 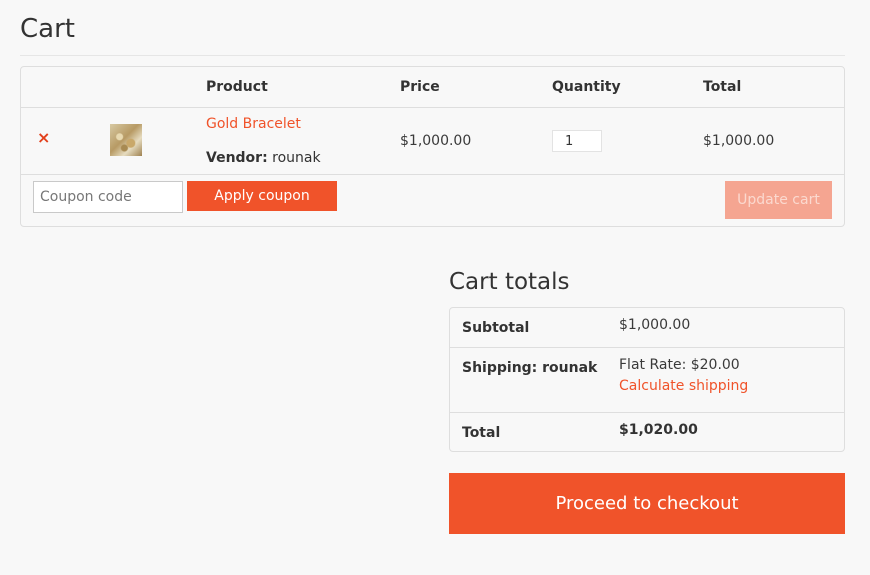 I want to click on order-total-row: Total $1,020.00, so click(x=647, y=432).